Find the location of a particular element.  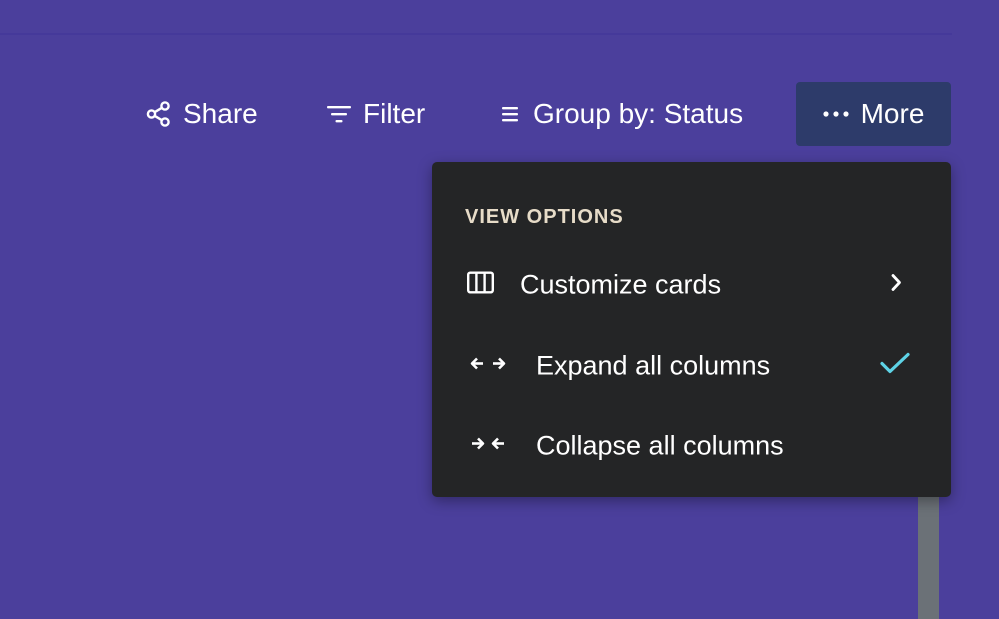

more-label: More is located at coordinates (892, 113).